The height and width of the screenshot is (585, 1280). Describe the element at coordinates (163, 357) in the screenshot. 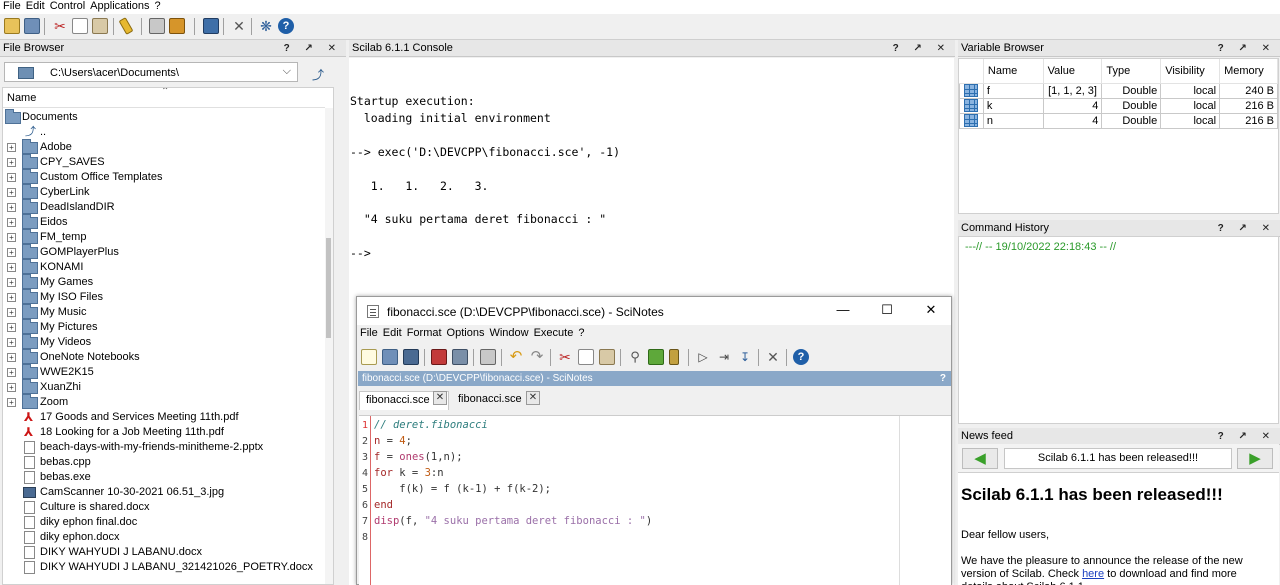

I see `list-item: + OneNote Notebooks` at that location.